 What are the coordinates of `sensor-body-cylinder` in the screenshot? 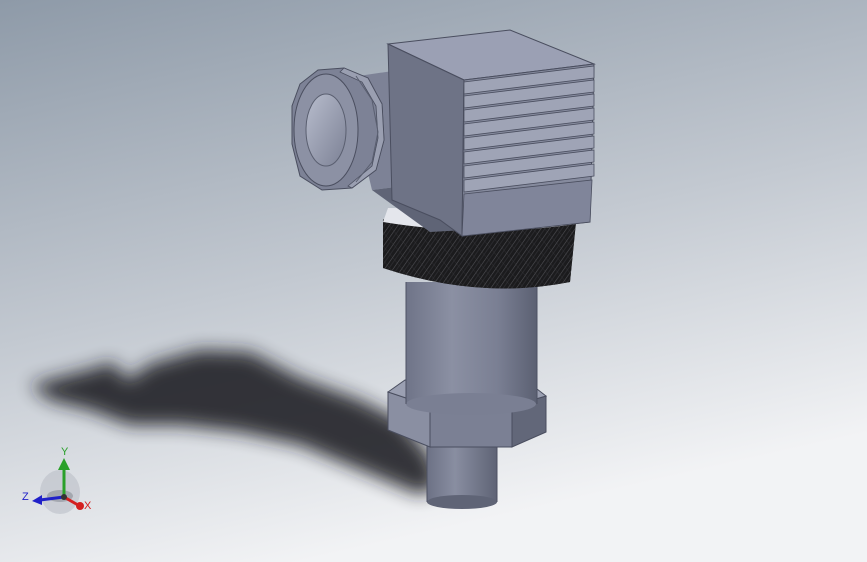 It's located at (471, 348).